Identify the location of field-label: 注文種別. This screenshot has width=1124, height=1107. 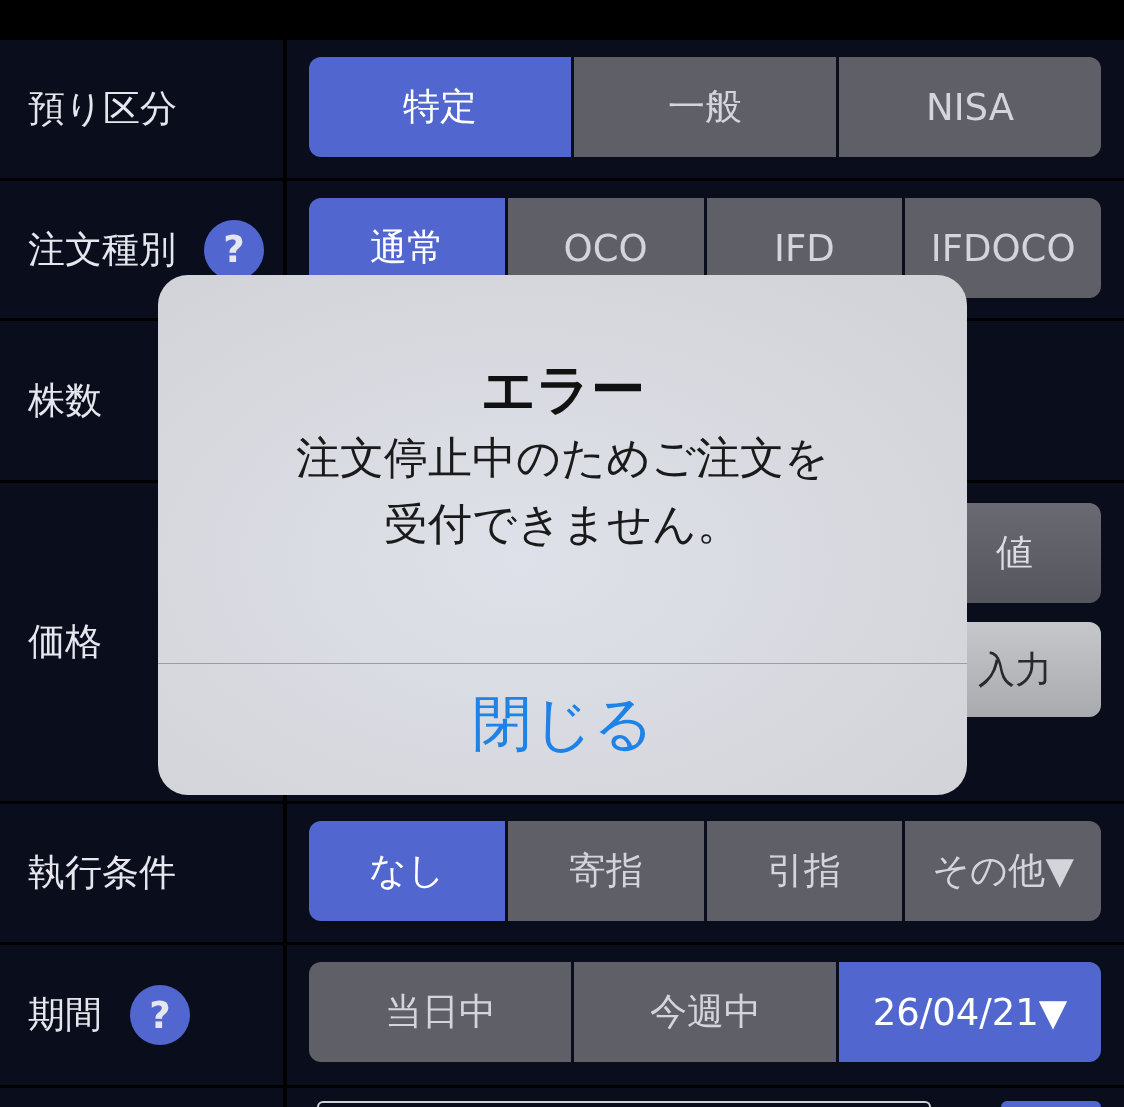
(102, 249).